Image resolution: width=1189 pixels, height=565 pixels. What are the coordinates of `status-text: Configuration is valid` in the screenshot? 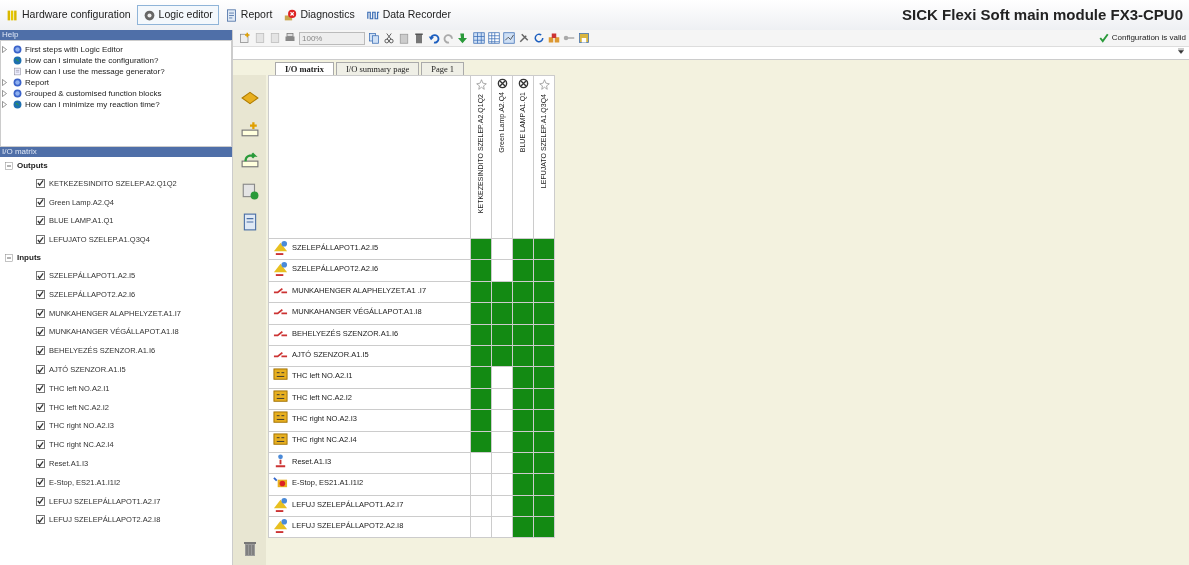 It's located at (1148, 38).